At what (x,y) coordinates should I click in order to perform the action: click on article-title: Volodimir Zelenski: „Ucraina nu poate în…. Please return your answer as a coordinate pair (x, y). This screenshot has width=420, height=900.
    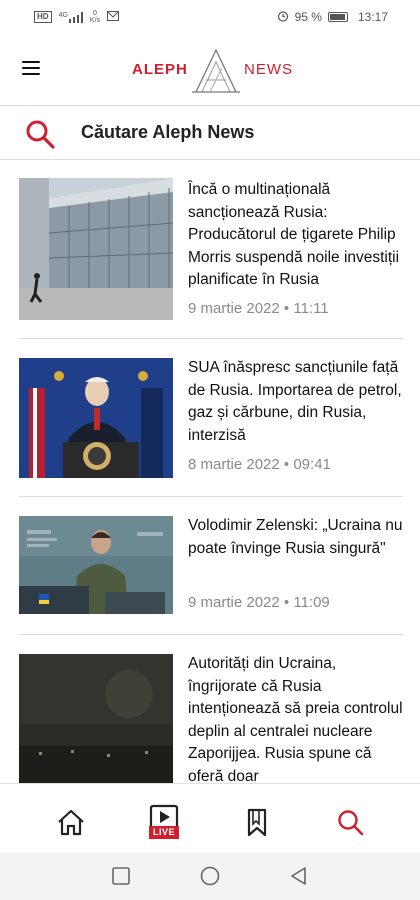
    Looking at the image, I should click on (295, 537).